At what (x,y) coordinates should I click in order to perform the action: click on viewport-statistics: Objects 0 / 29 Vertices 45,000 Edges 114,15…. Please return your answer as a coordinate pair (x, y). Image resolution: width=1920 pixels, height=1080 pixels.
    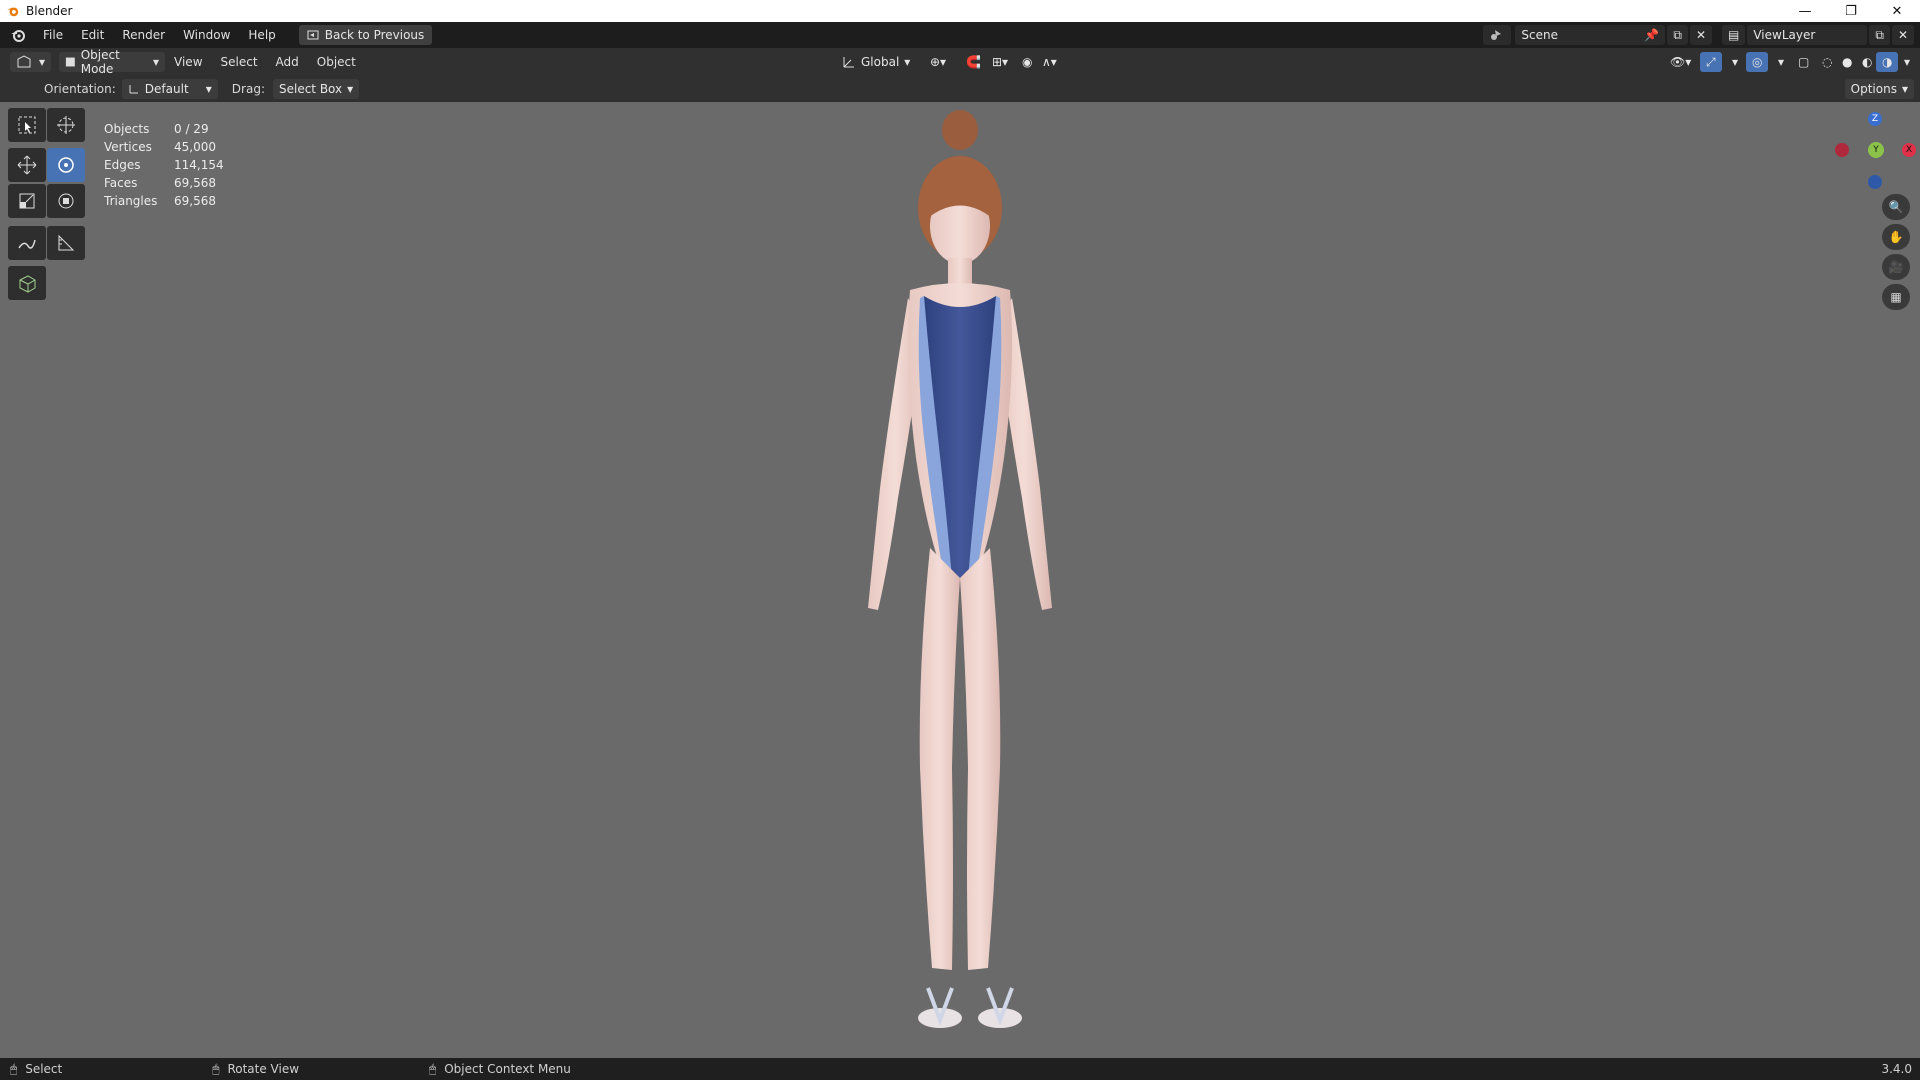
    Looking at the image, I should click on (164, 165).